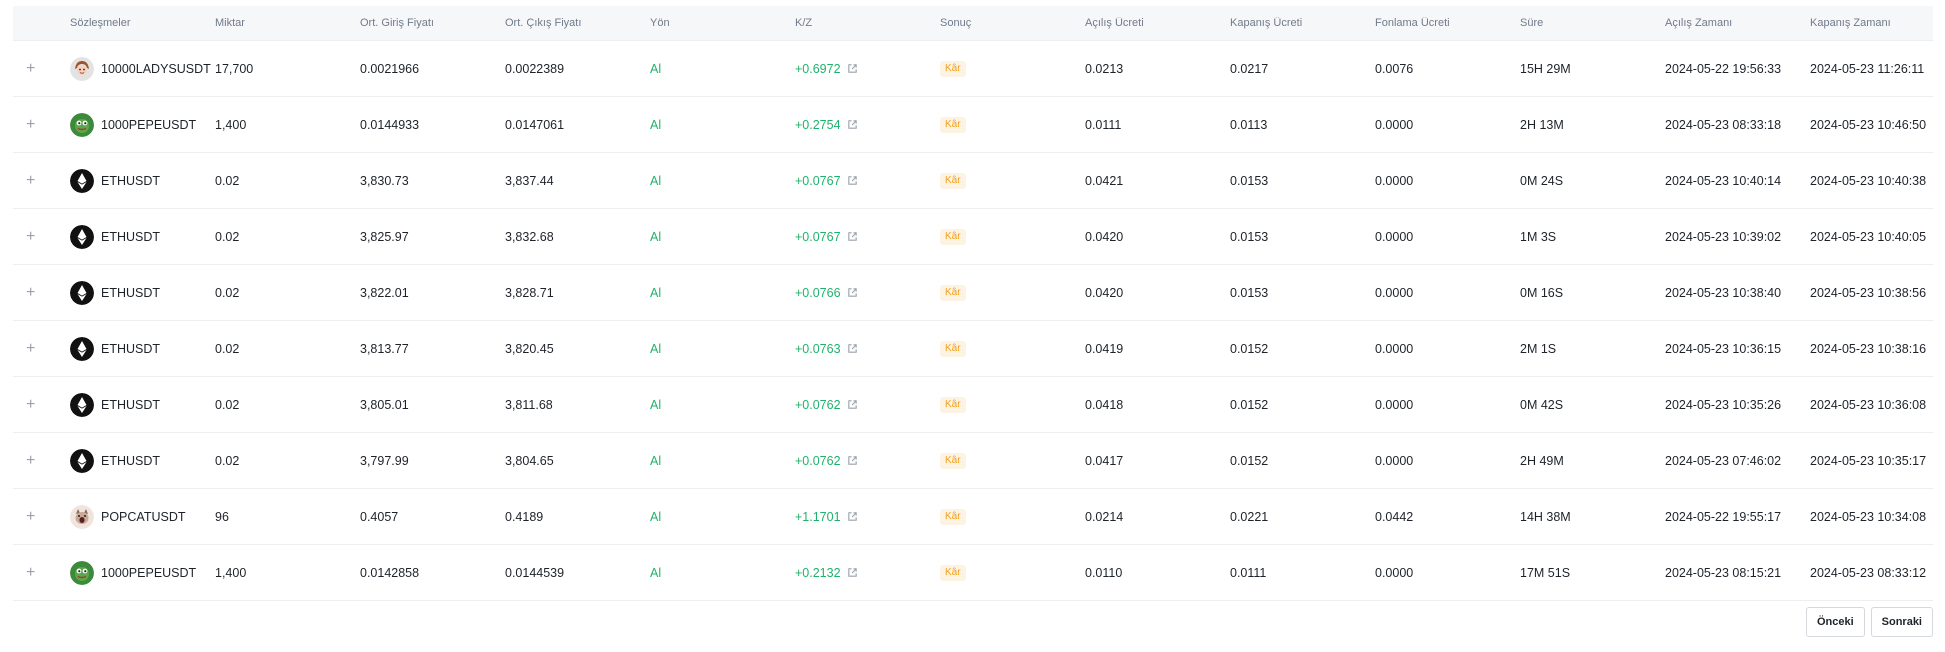 Image resolution: width=1945 pixels, height=652 pixels. What do you see at coordinates (390, 572) in the screenshot?
I see `entry-price-cell: 0.0142858` at bounding box center [390, 572].